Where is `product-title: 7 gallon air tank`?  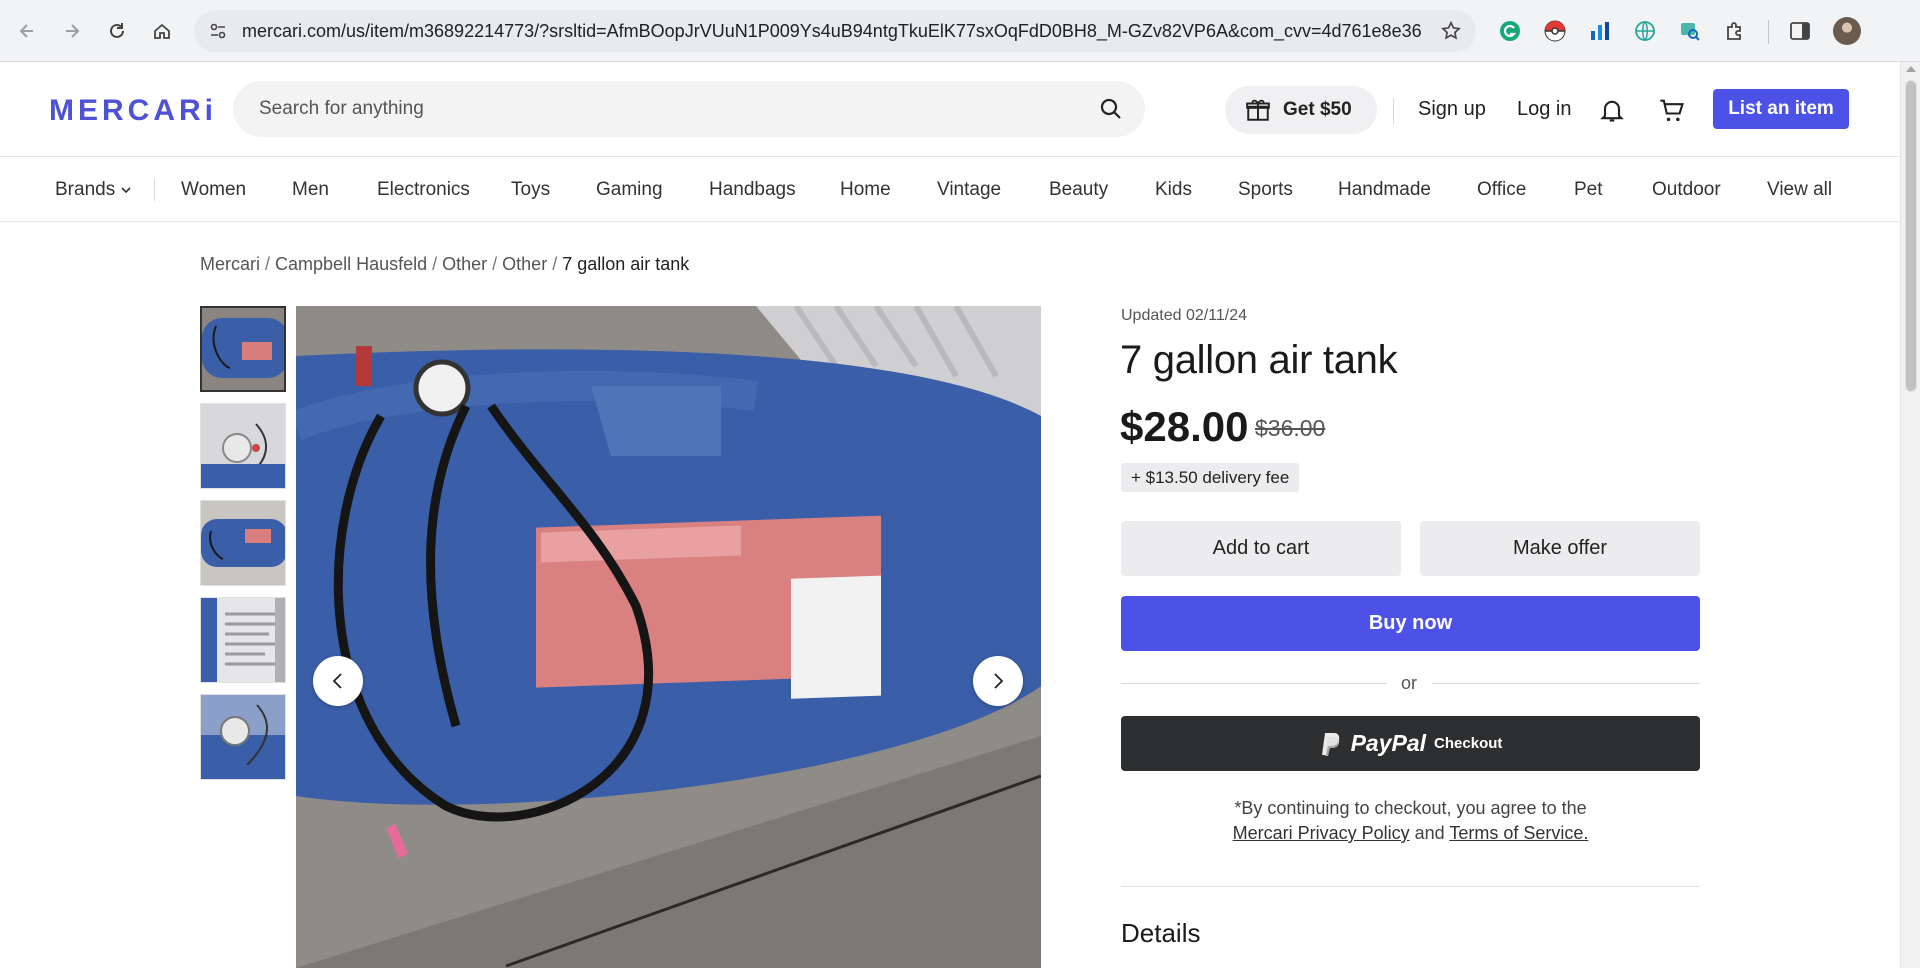 product-title: 7 gallon air tank is located at coordinates (1259, 360).